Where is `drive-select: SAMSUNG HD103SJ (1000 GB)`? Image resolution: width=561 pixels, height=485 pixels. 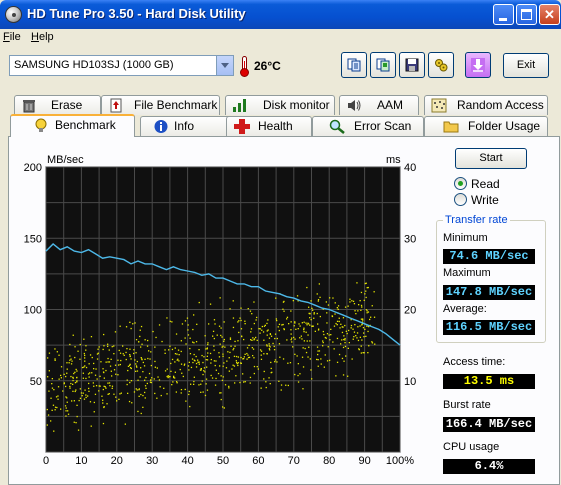
drive-select: SAMSUNG HD103SJ (1000 GB) is located at coordinates (121, 65).